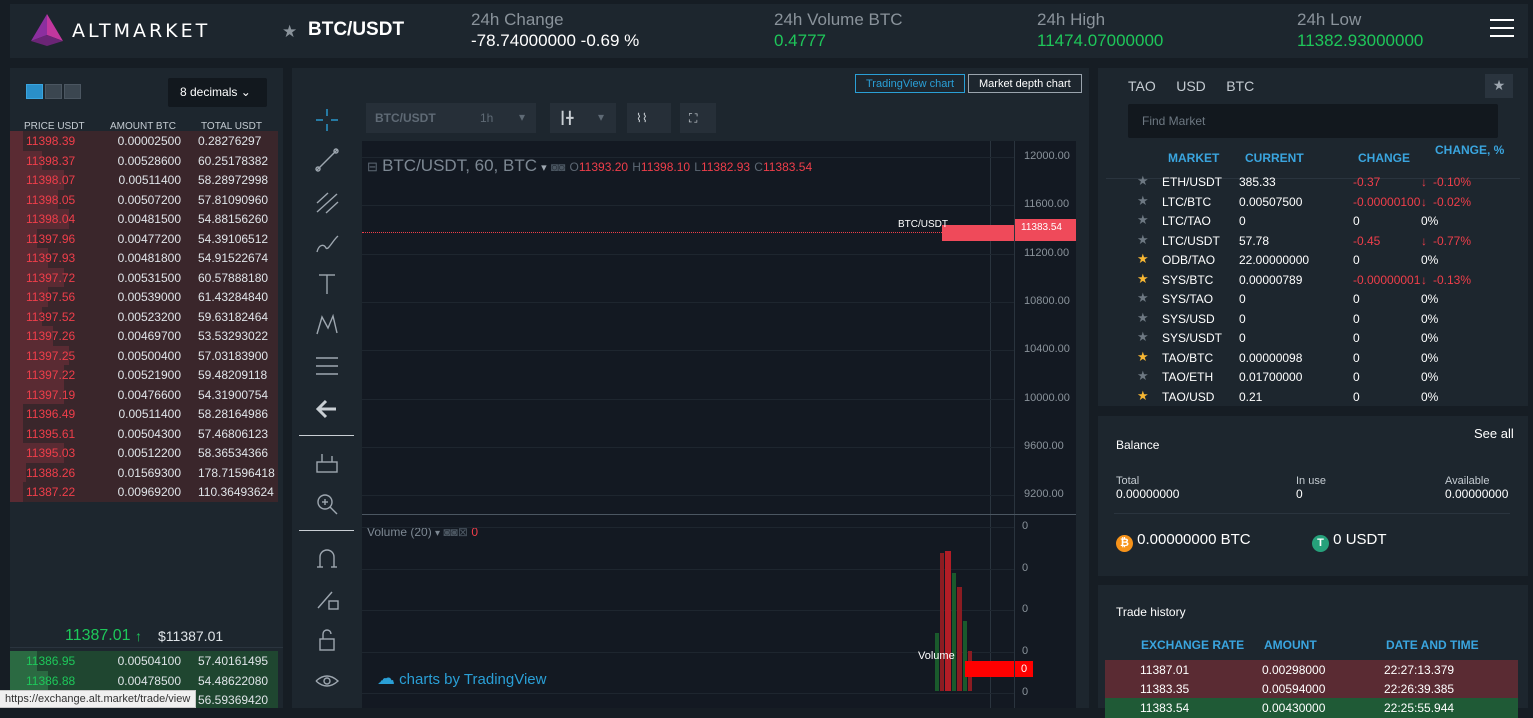 This screenshot has width=1533, height=718. I want to click on market-row: ★ SYS/USD 0 0 0%, so click(1322, 319).